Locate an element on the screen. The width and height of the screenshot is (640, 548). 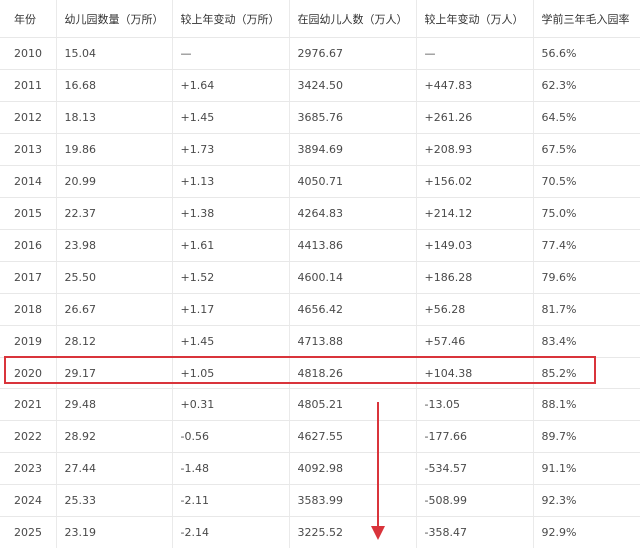
cell-enrolled-children: 3225.52 is located at coordinates (352, 532).